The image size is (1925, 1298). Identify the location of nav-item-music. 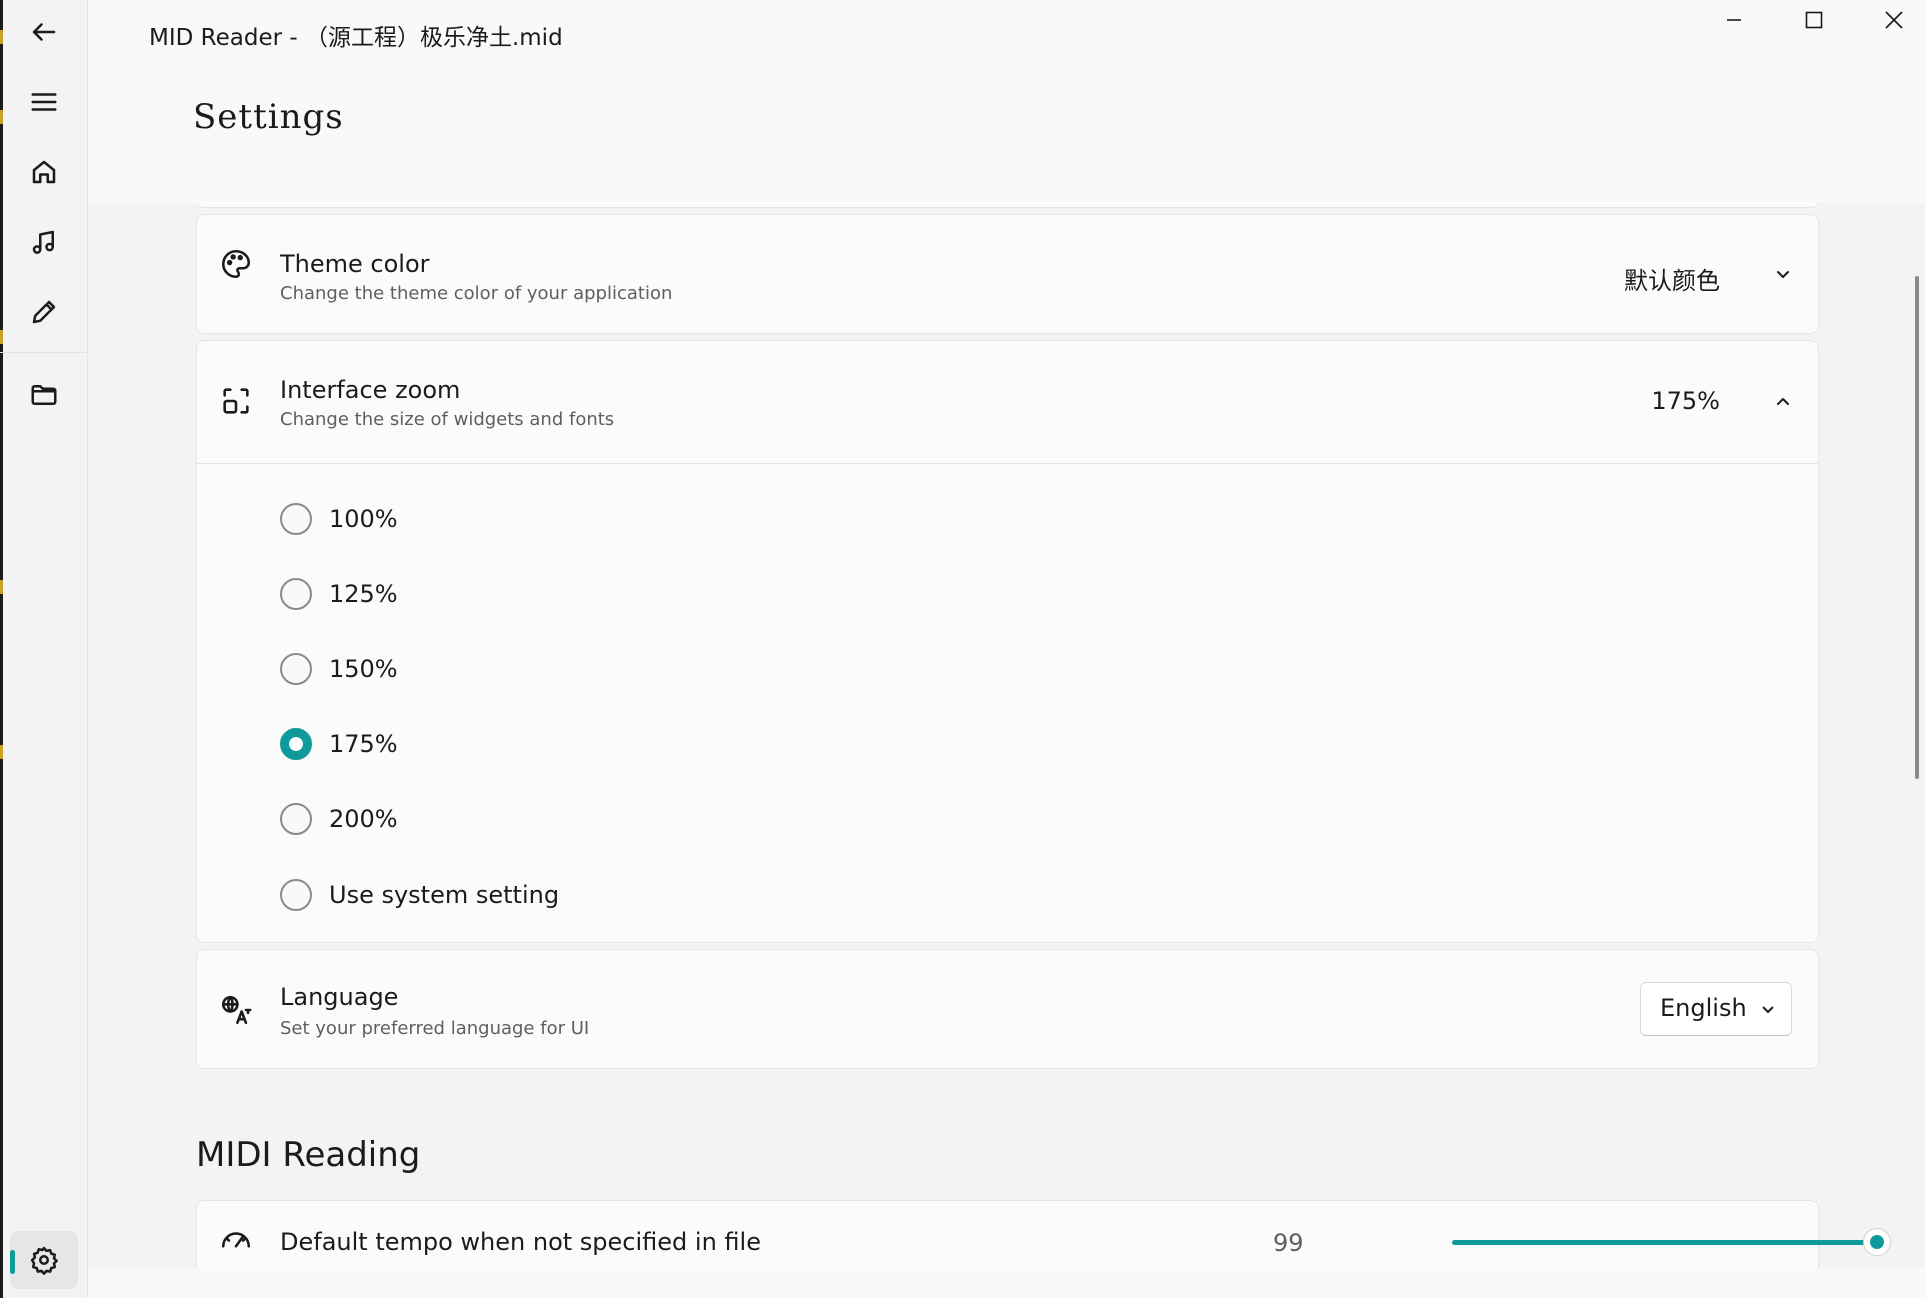
(44, 242).